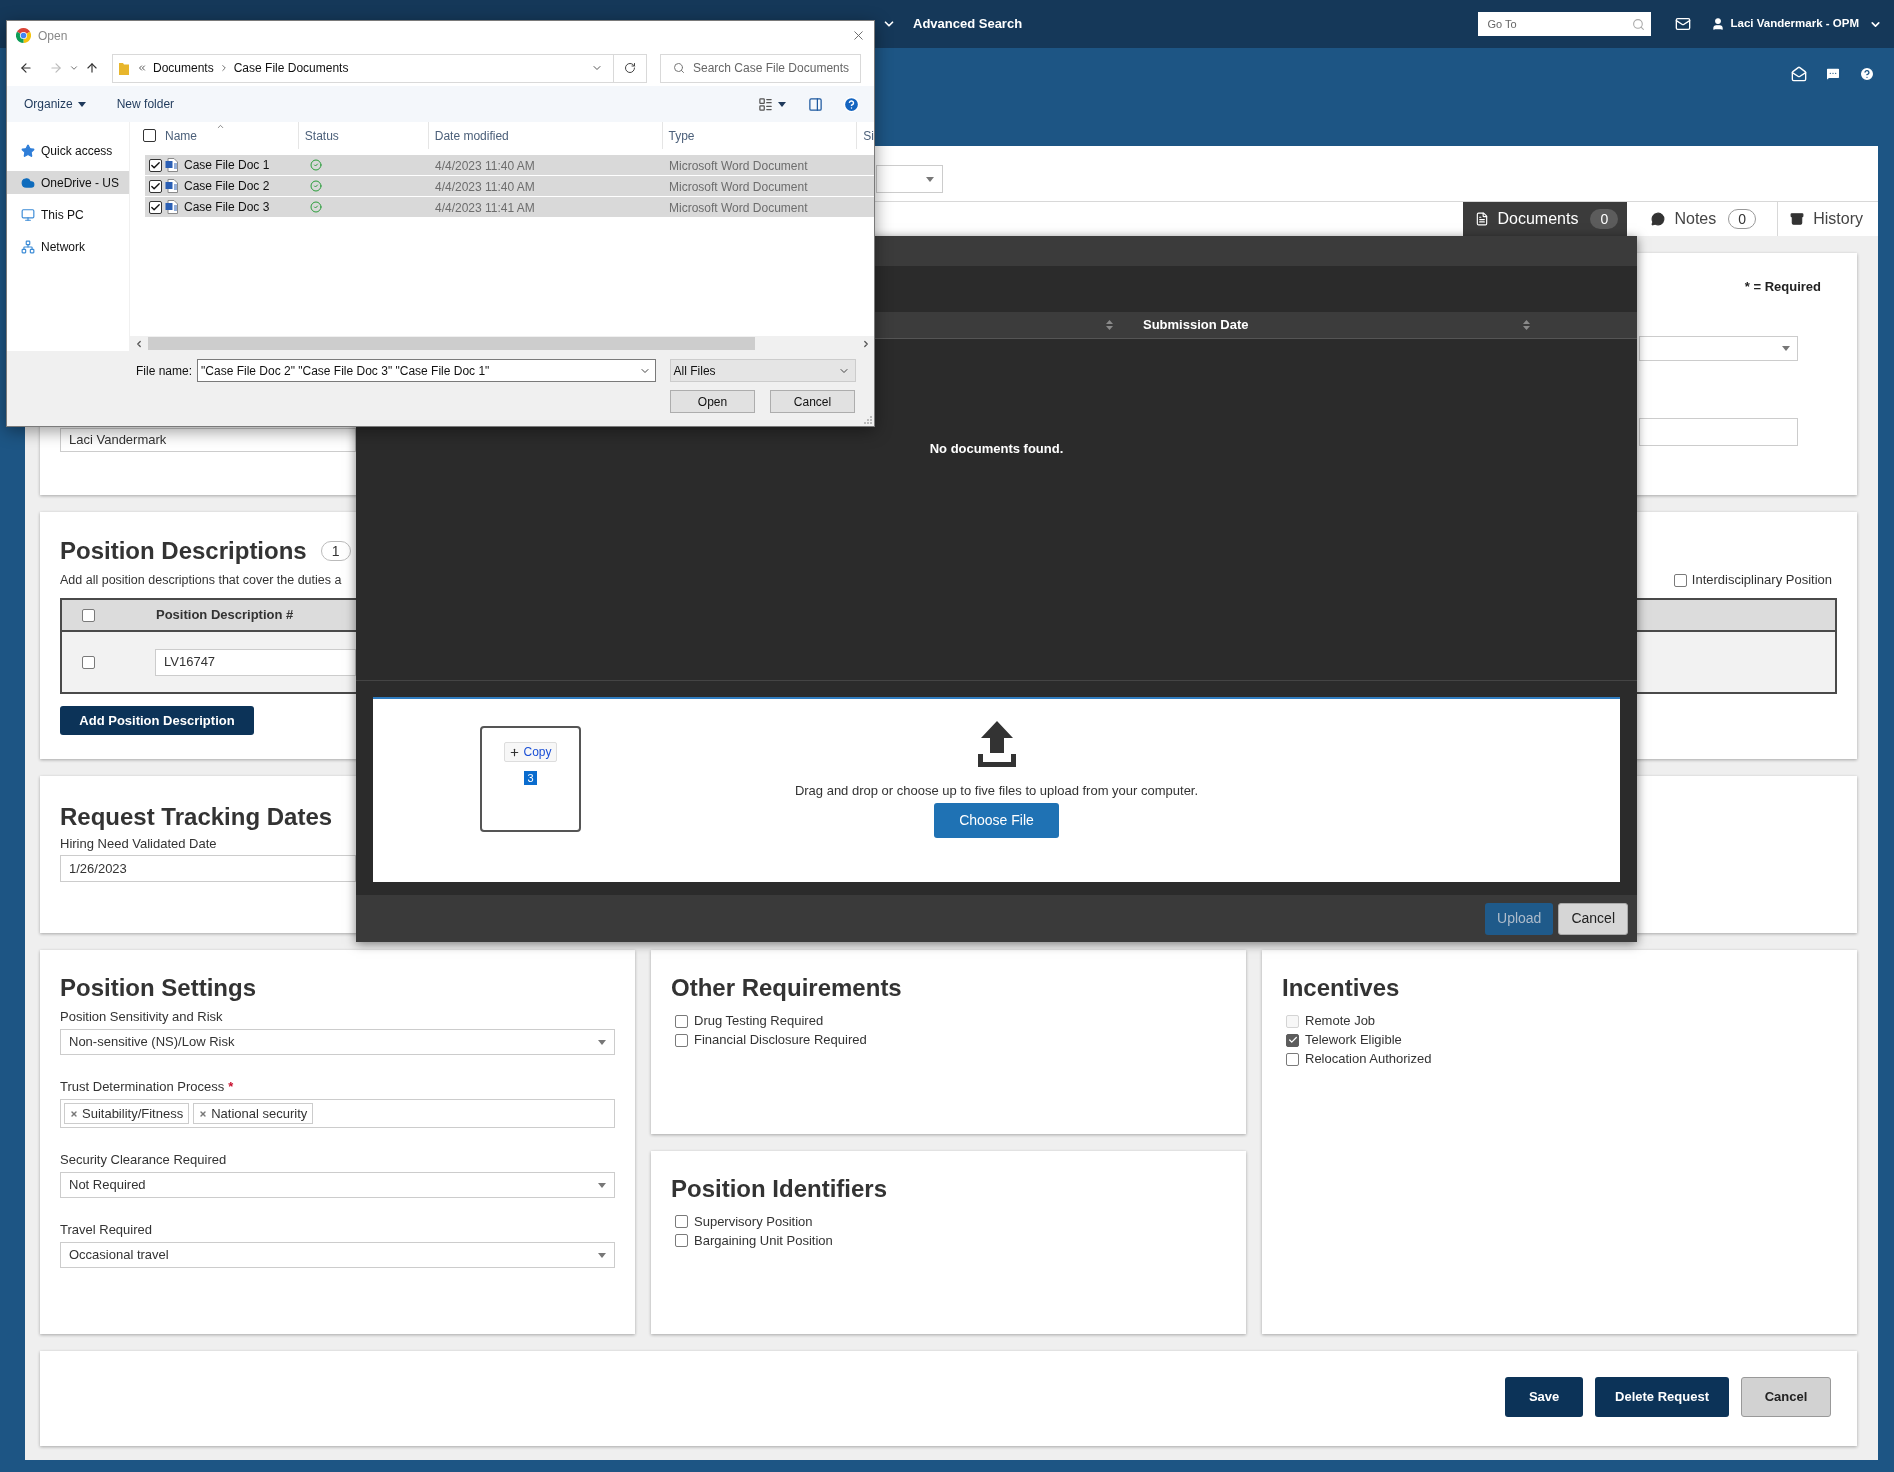  Describe the element at coordinates (753, 1221) in the screenshot. I see `checkbox-label: Supervisory Position` at that location.